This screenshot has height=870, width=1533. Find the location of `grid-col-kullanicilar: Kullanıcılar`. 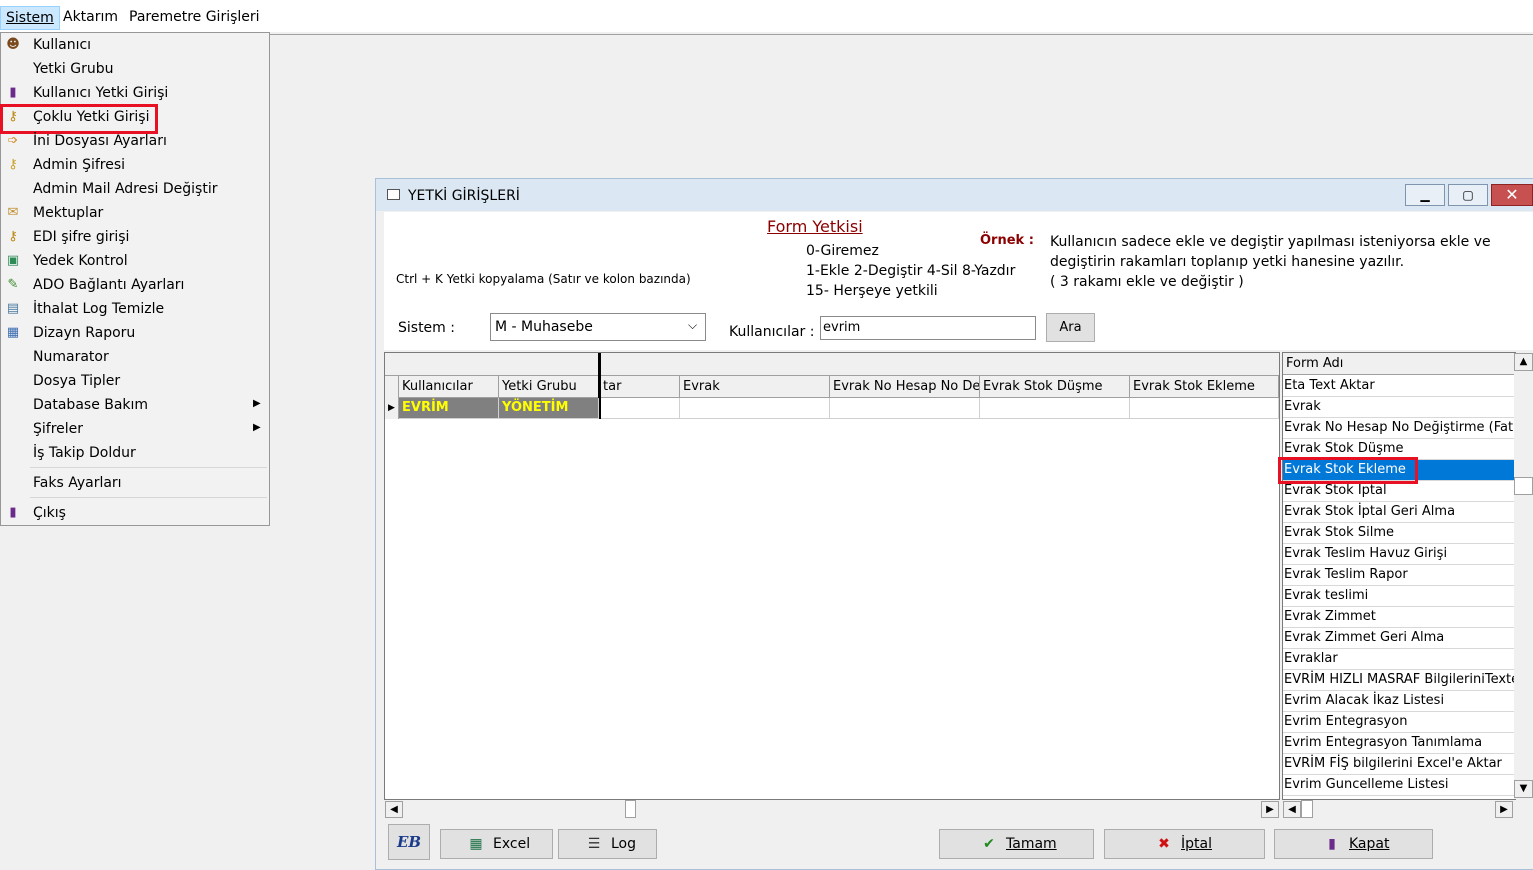

grid-col-kullanicilar: Kullanıcılar is located at coordinates (449, 387).